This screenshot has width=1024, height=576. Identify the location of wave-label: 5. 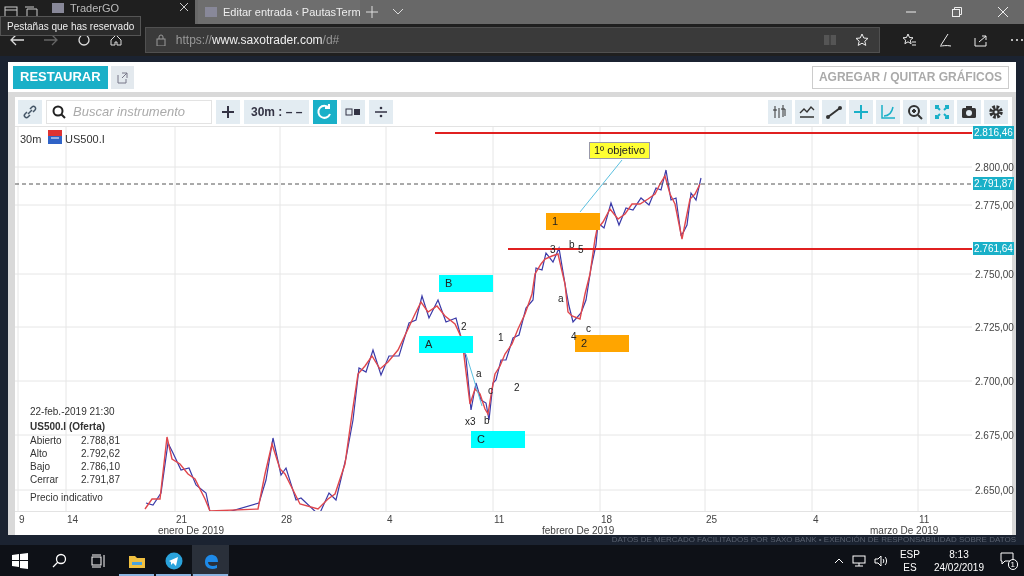
(581, 250).